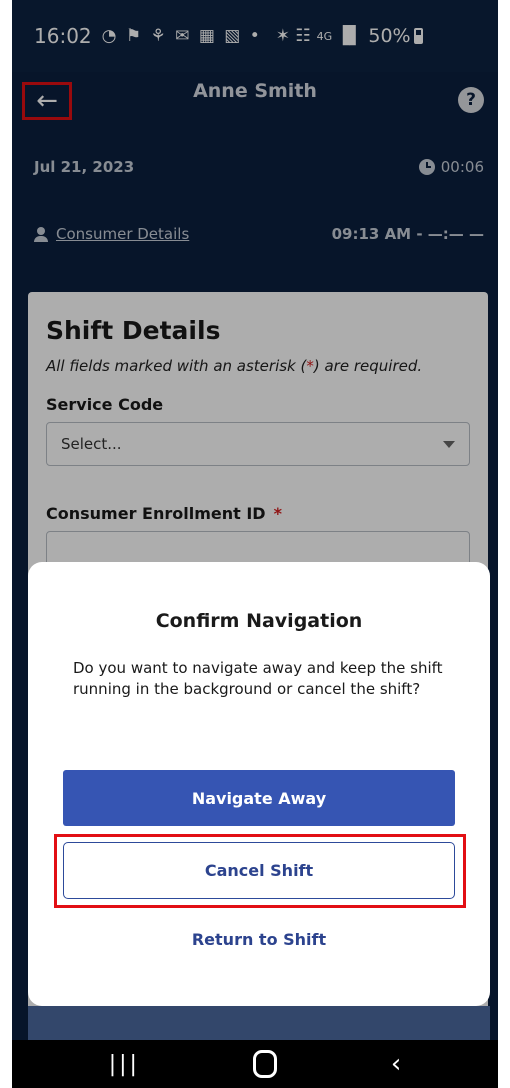 This screenshot has height=1088, width=510. Describe the element at coordinates (259, 1023) in the screenshot. I see `bottom-strip` at that location.